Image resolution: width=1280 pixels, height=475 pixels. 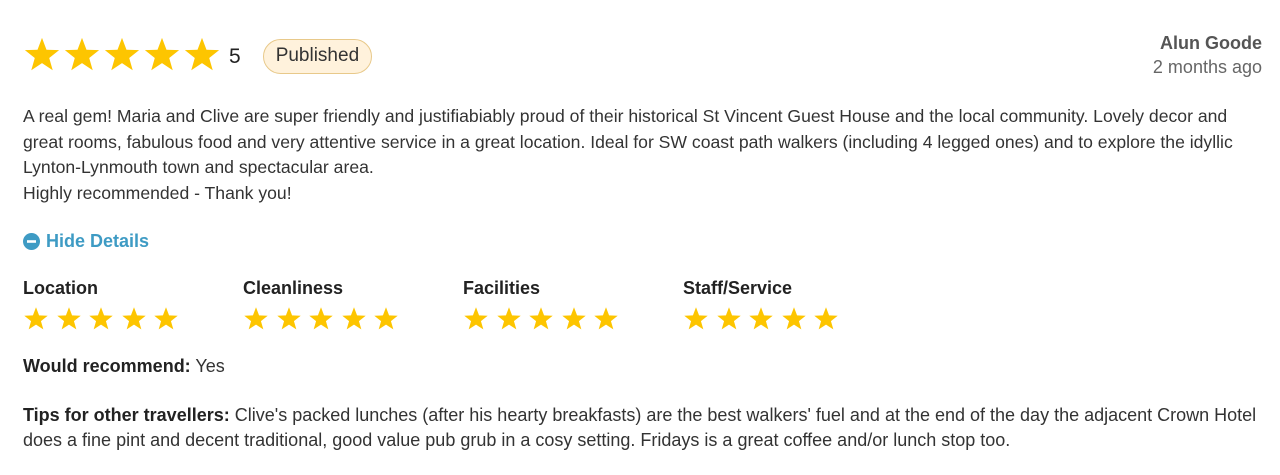 I want to click on category-staff-service: Staff/Service, so click(x=793, y=304).